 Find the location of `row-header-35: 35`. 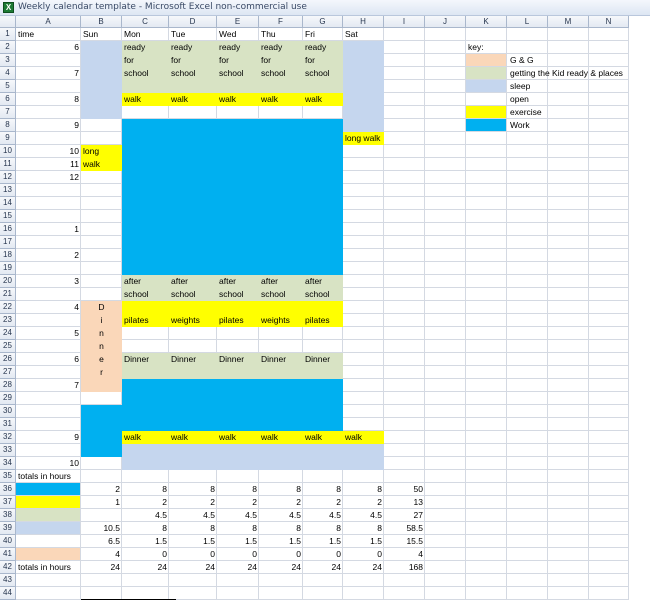

row-header-35: 35 is located at coordinates (8, 476).